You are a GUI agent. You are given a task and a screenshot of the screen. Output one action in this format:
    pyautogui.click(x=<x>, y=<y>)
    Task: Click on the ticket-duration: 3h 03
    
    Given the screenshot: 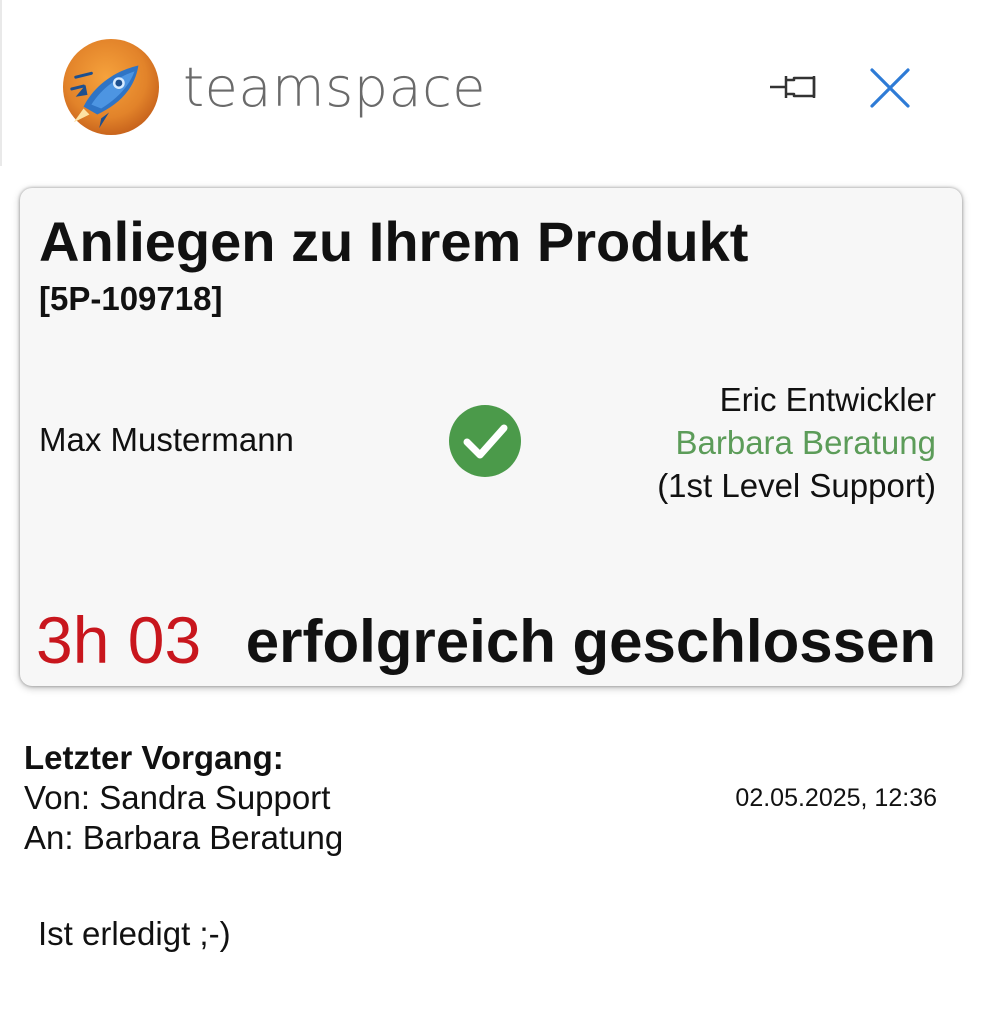 What is the action you would take?
    pyautogui.click(x=119, y=640)
    